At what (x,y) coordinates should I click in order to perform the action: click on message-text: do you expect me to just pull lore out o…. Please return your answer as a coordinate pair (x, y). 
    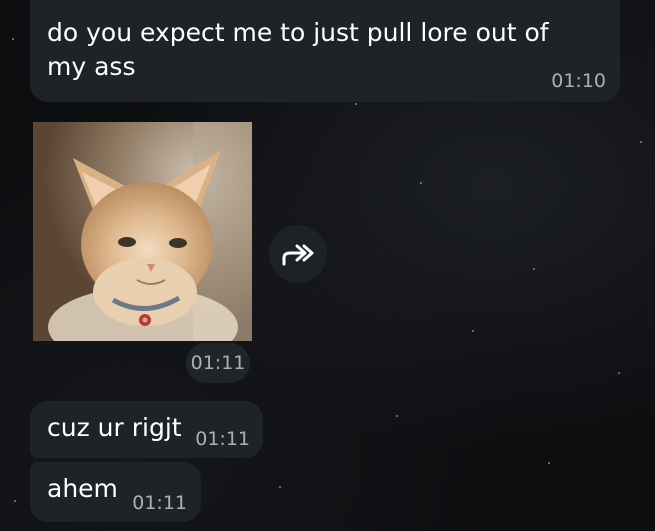
    Looking at the image, I should click on (298, 49).